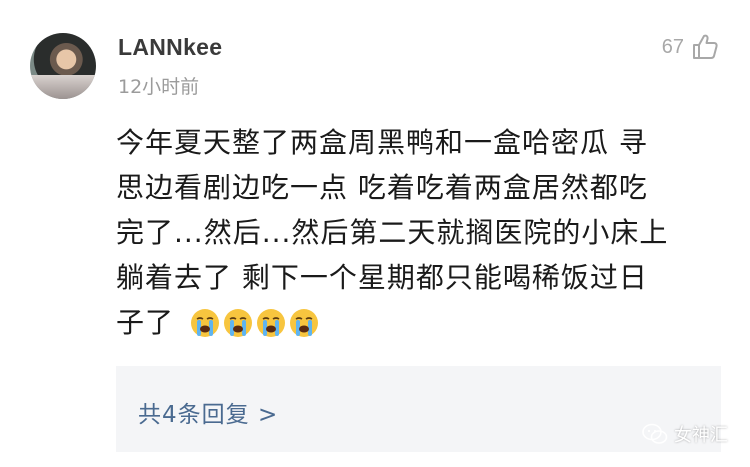 Image resolution: width=750 pixels, height=467 pixels. I want to click on wechat-icon, so click(655, 433).